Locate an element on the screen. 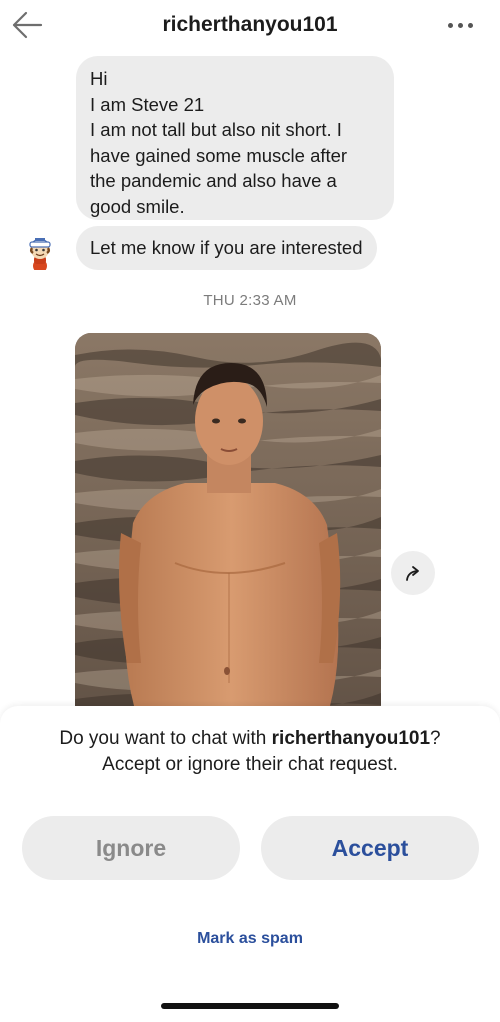 Image resolution: width=500 pixels, height=1022 pixels. more-horizontal-icon is located at coordinates (450, 25).